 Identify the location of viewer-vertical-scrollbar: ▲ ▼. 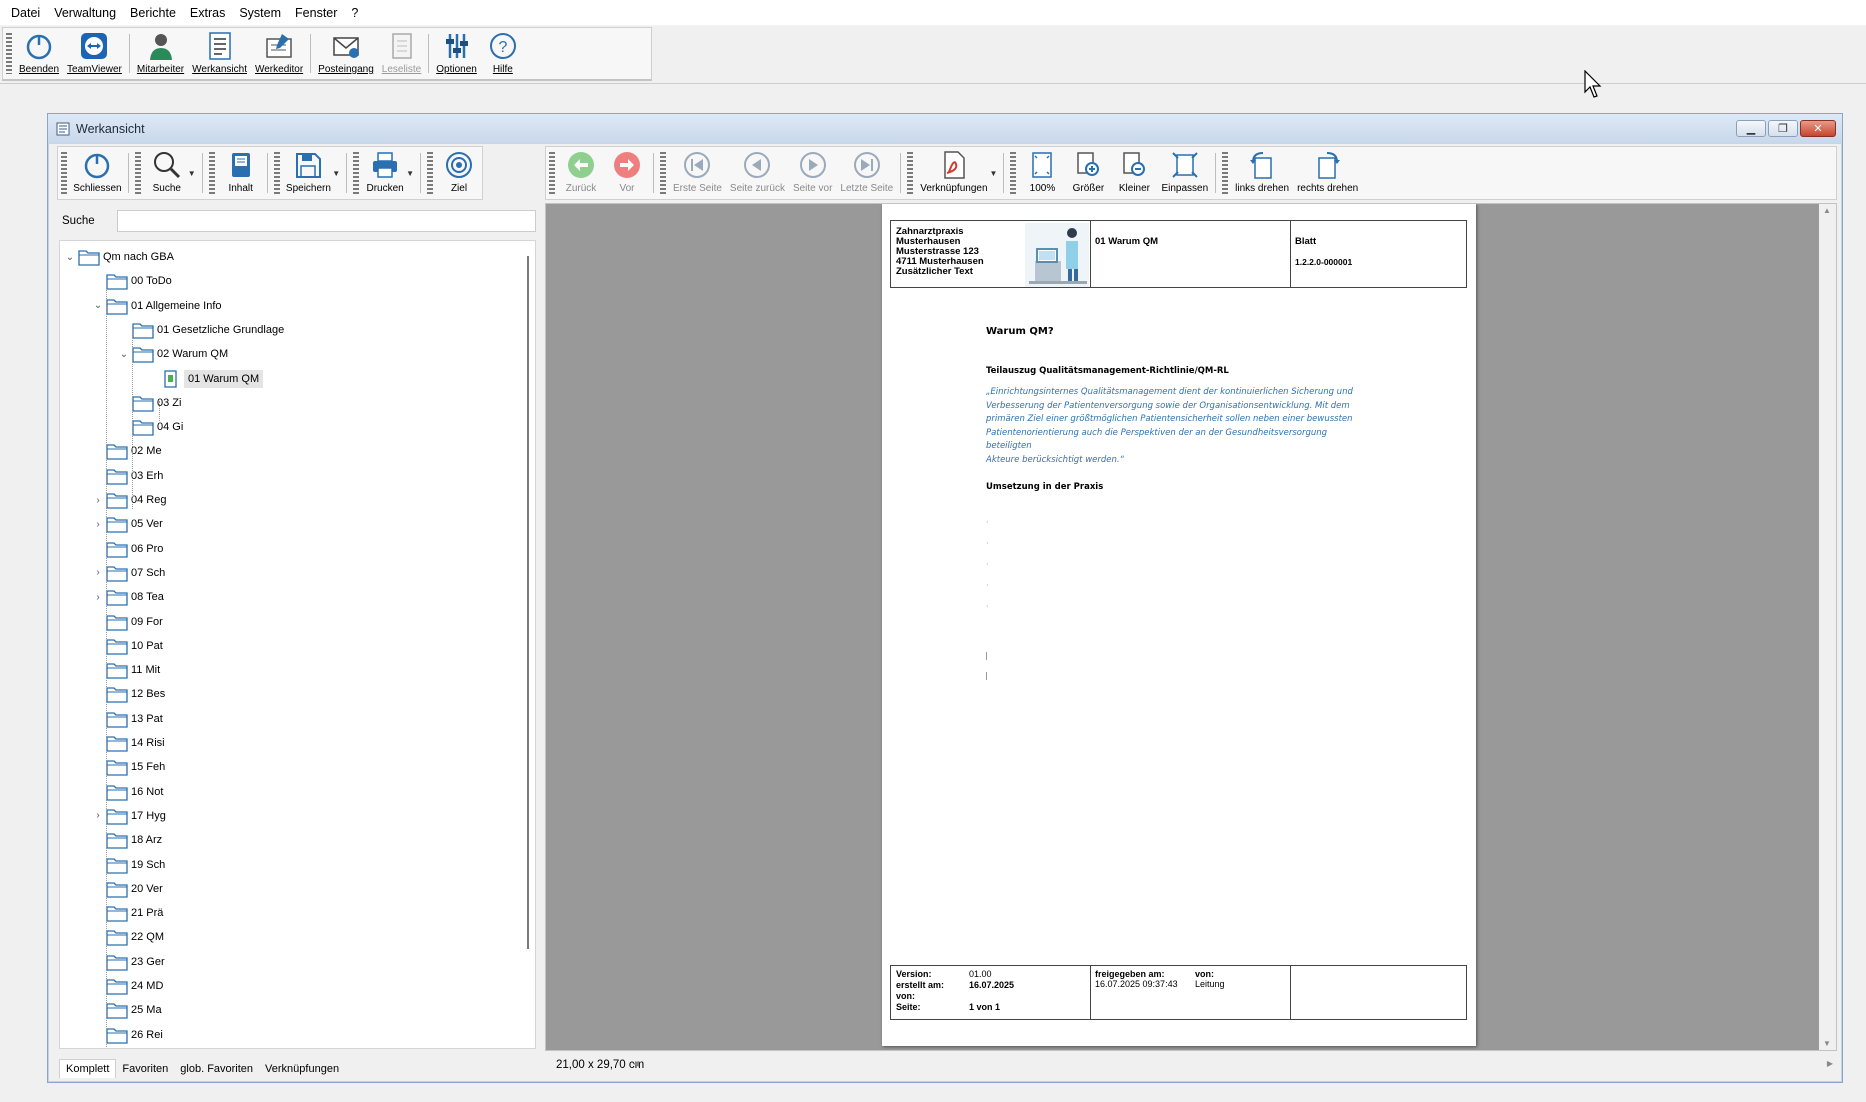
(1827, 627).